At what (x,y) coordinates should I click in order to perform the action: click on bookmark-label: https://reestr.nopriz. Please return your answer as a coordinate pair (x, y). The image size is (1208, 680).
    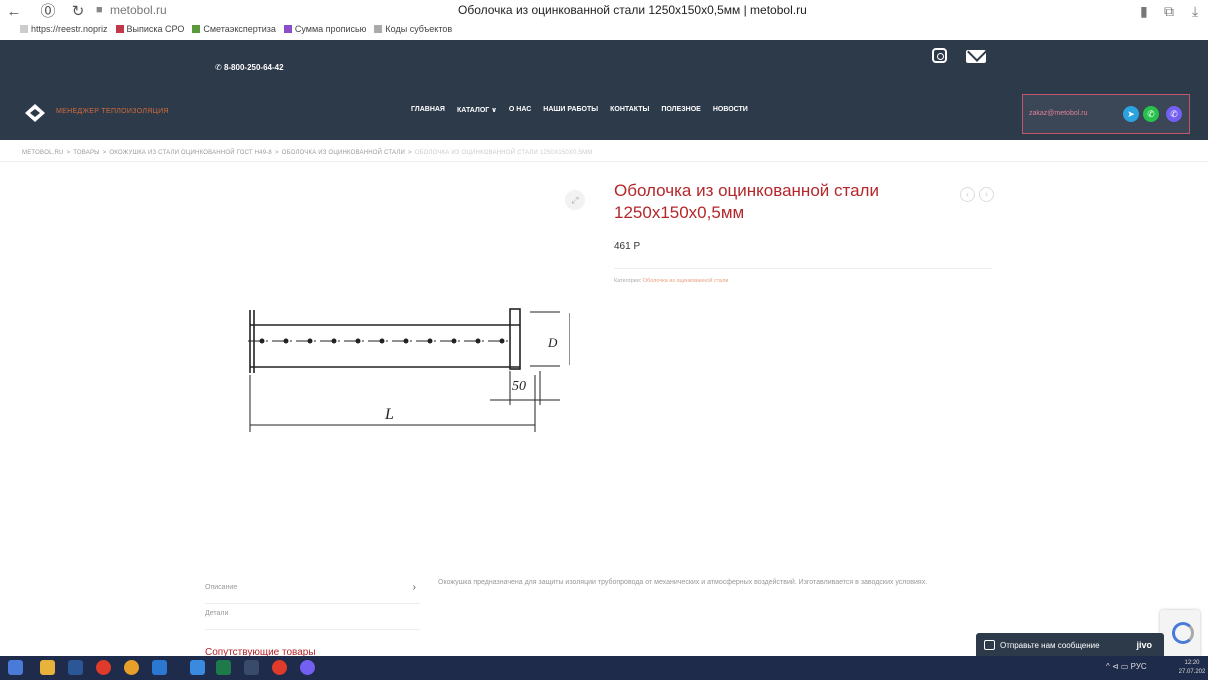
    Looking at the image, I should click on (69, 29).